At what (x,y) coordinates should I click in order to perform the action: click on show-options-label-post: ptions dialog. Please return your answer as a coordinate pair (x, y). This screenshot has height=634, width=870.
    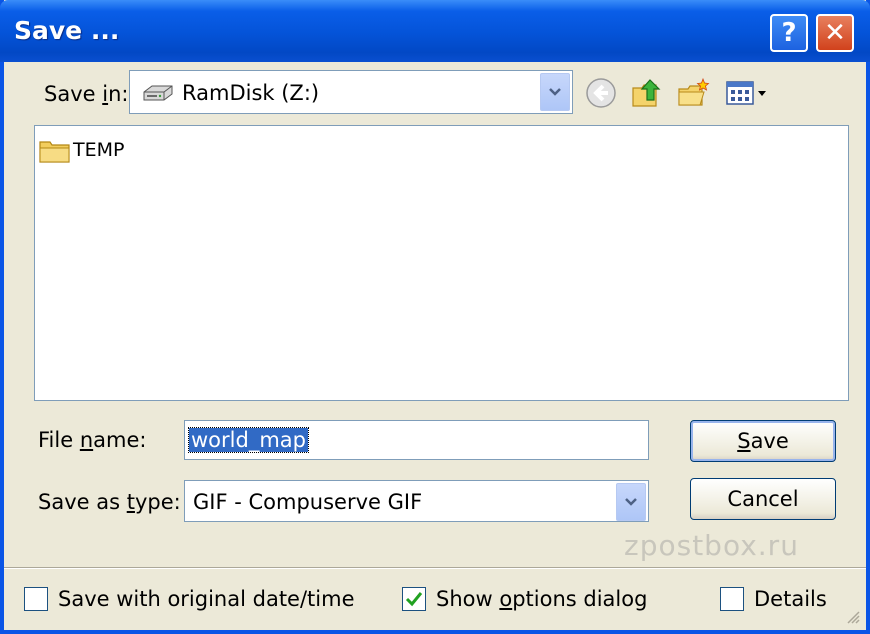
    Looking at the image, I should click on (580, 599).